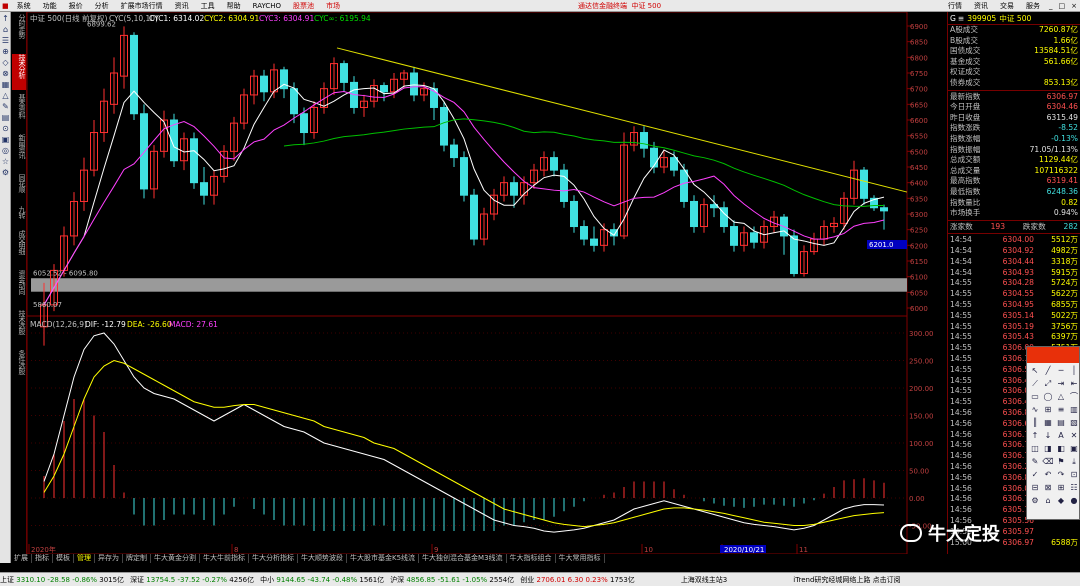 This screenshot has height=586, width=1080. What do you see at coordinates (63, 558) in the screenshot?
I see `indicator-tab-1: 模板` at bounding box center [63, 558].